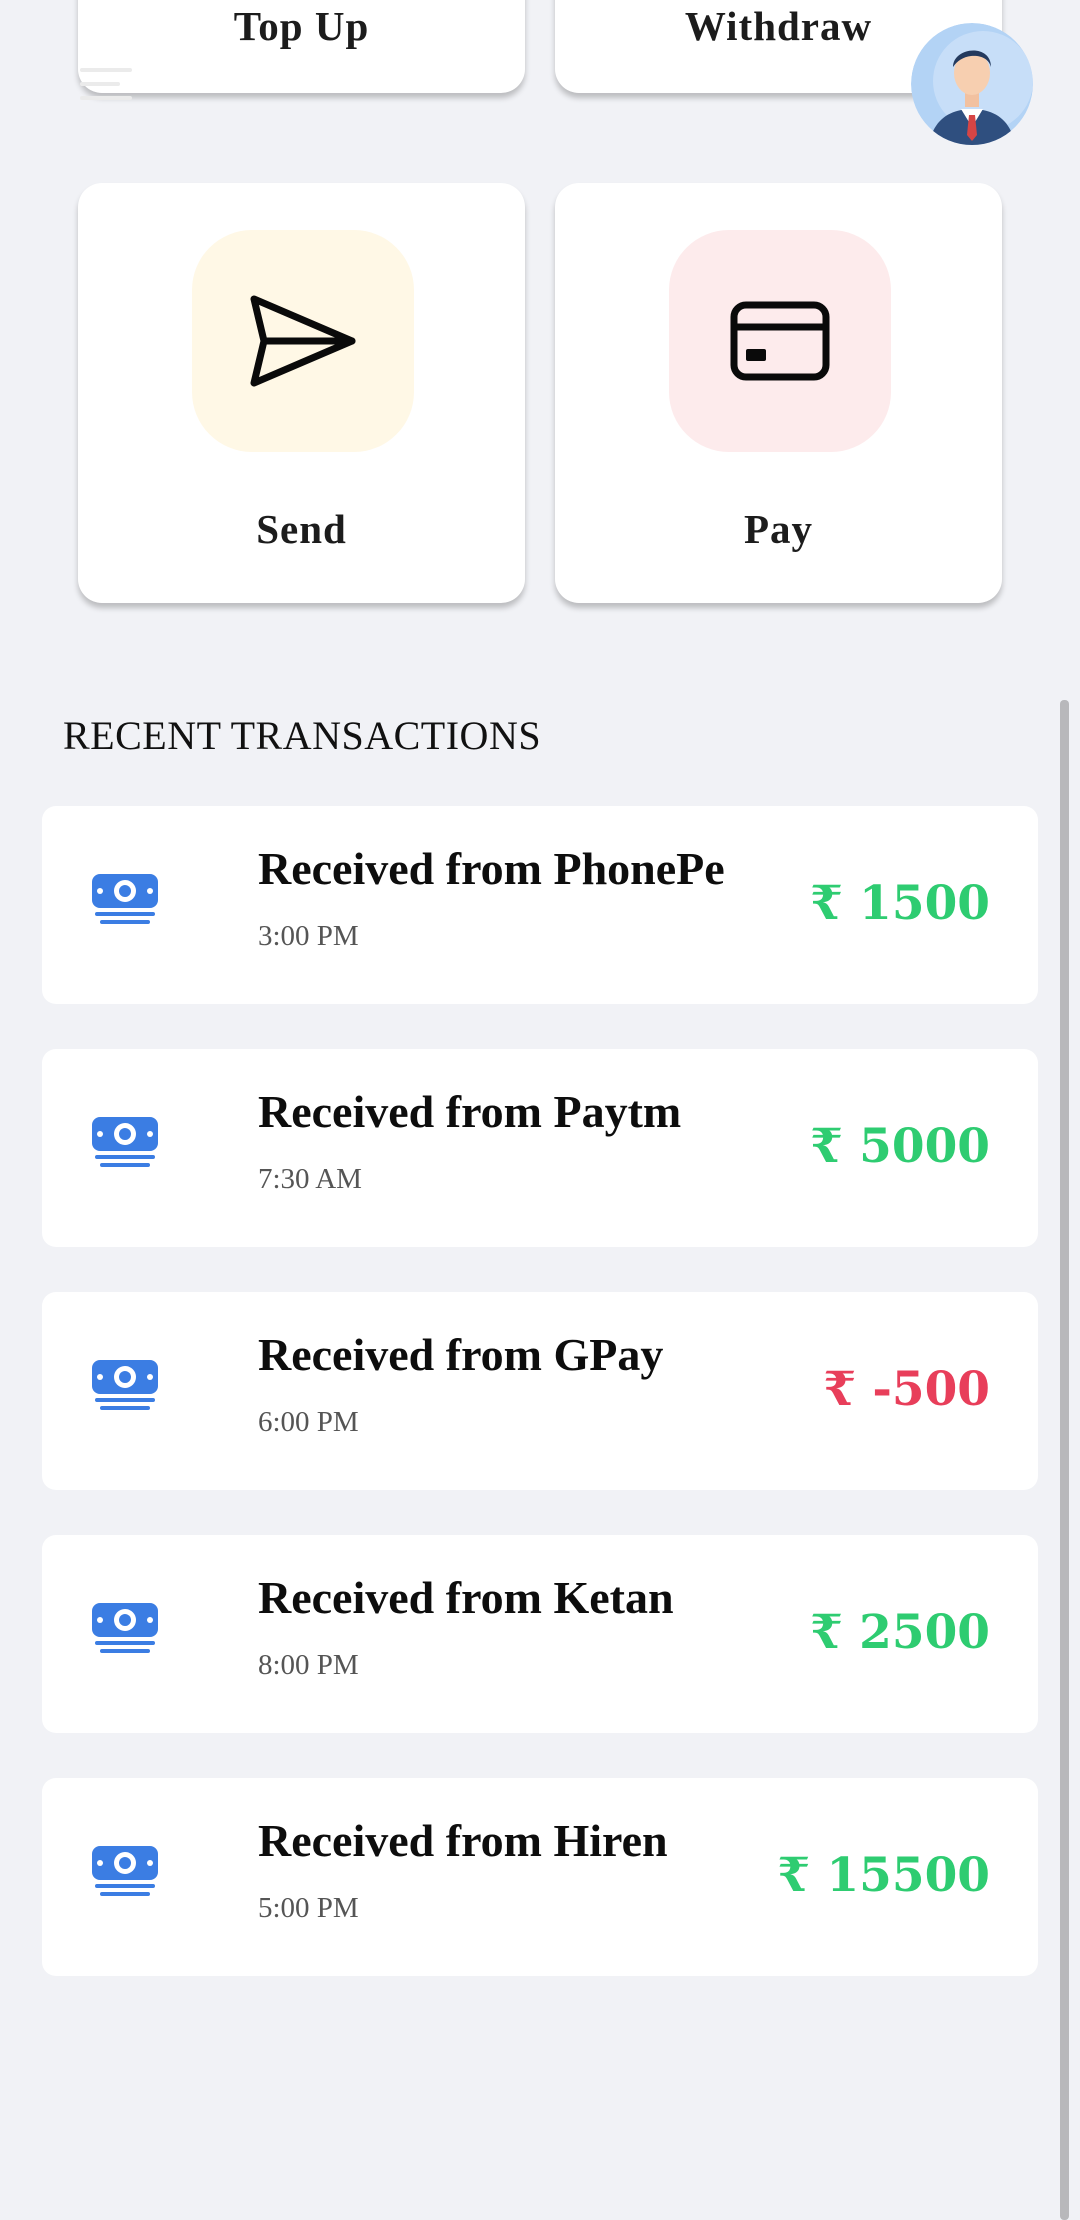 The width and height of the screenshot is (1080, 2220). I want to click on user-avatar-icon, so click(972, 84).